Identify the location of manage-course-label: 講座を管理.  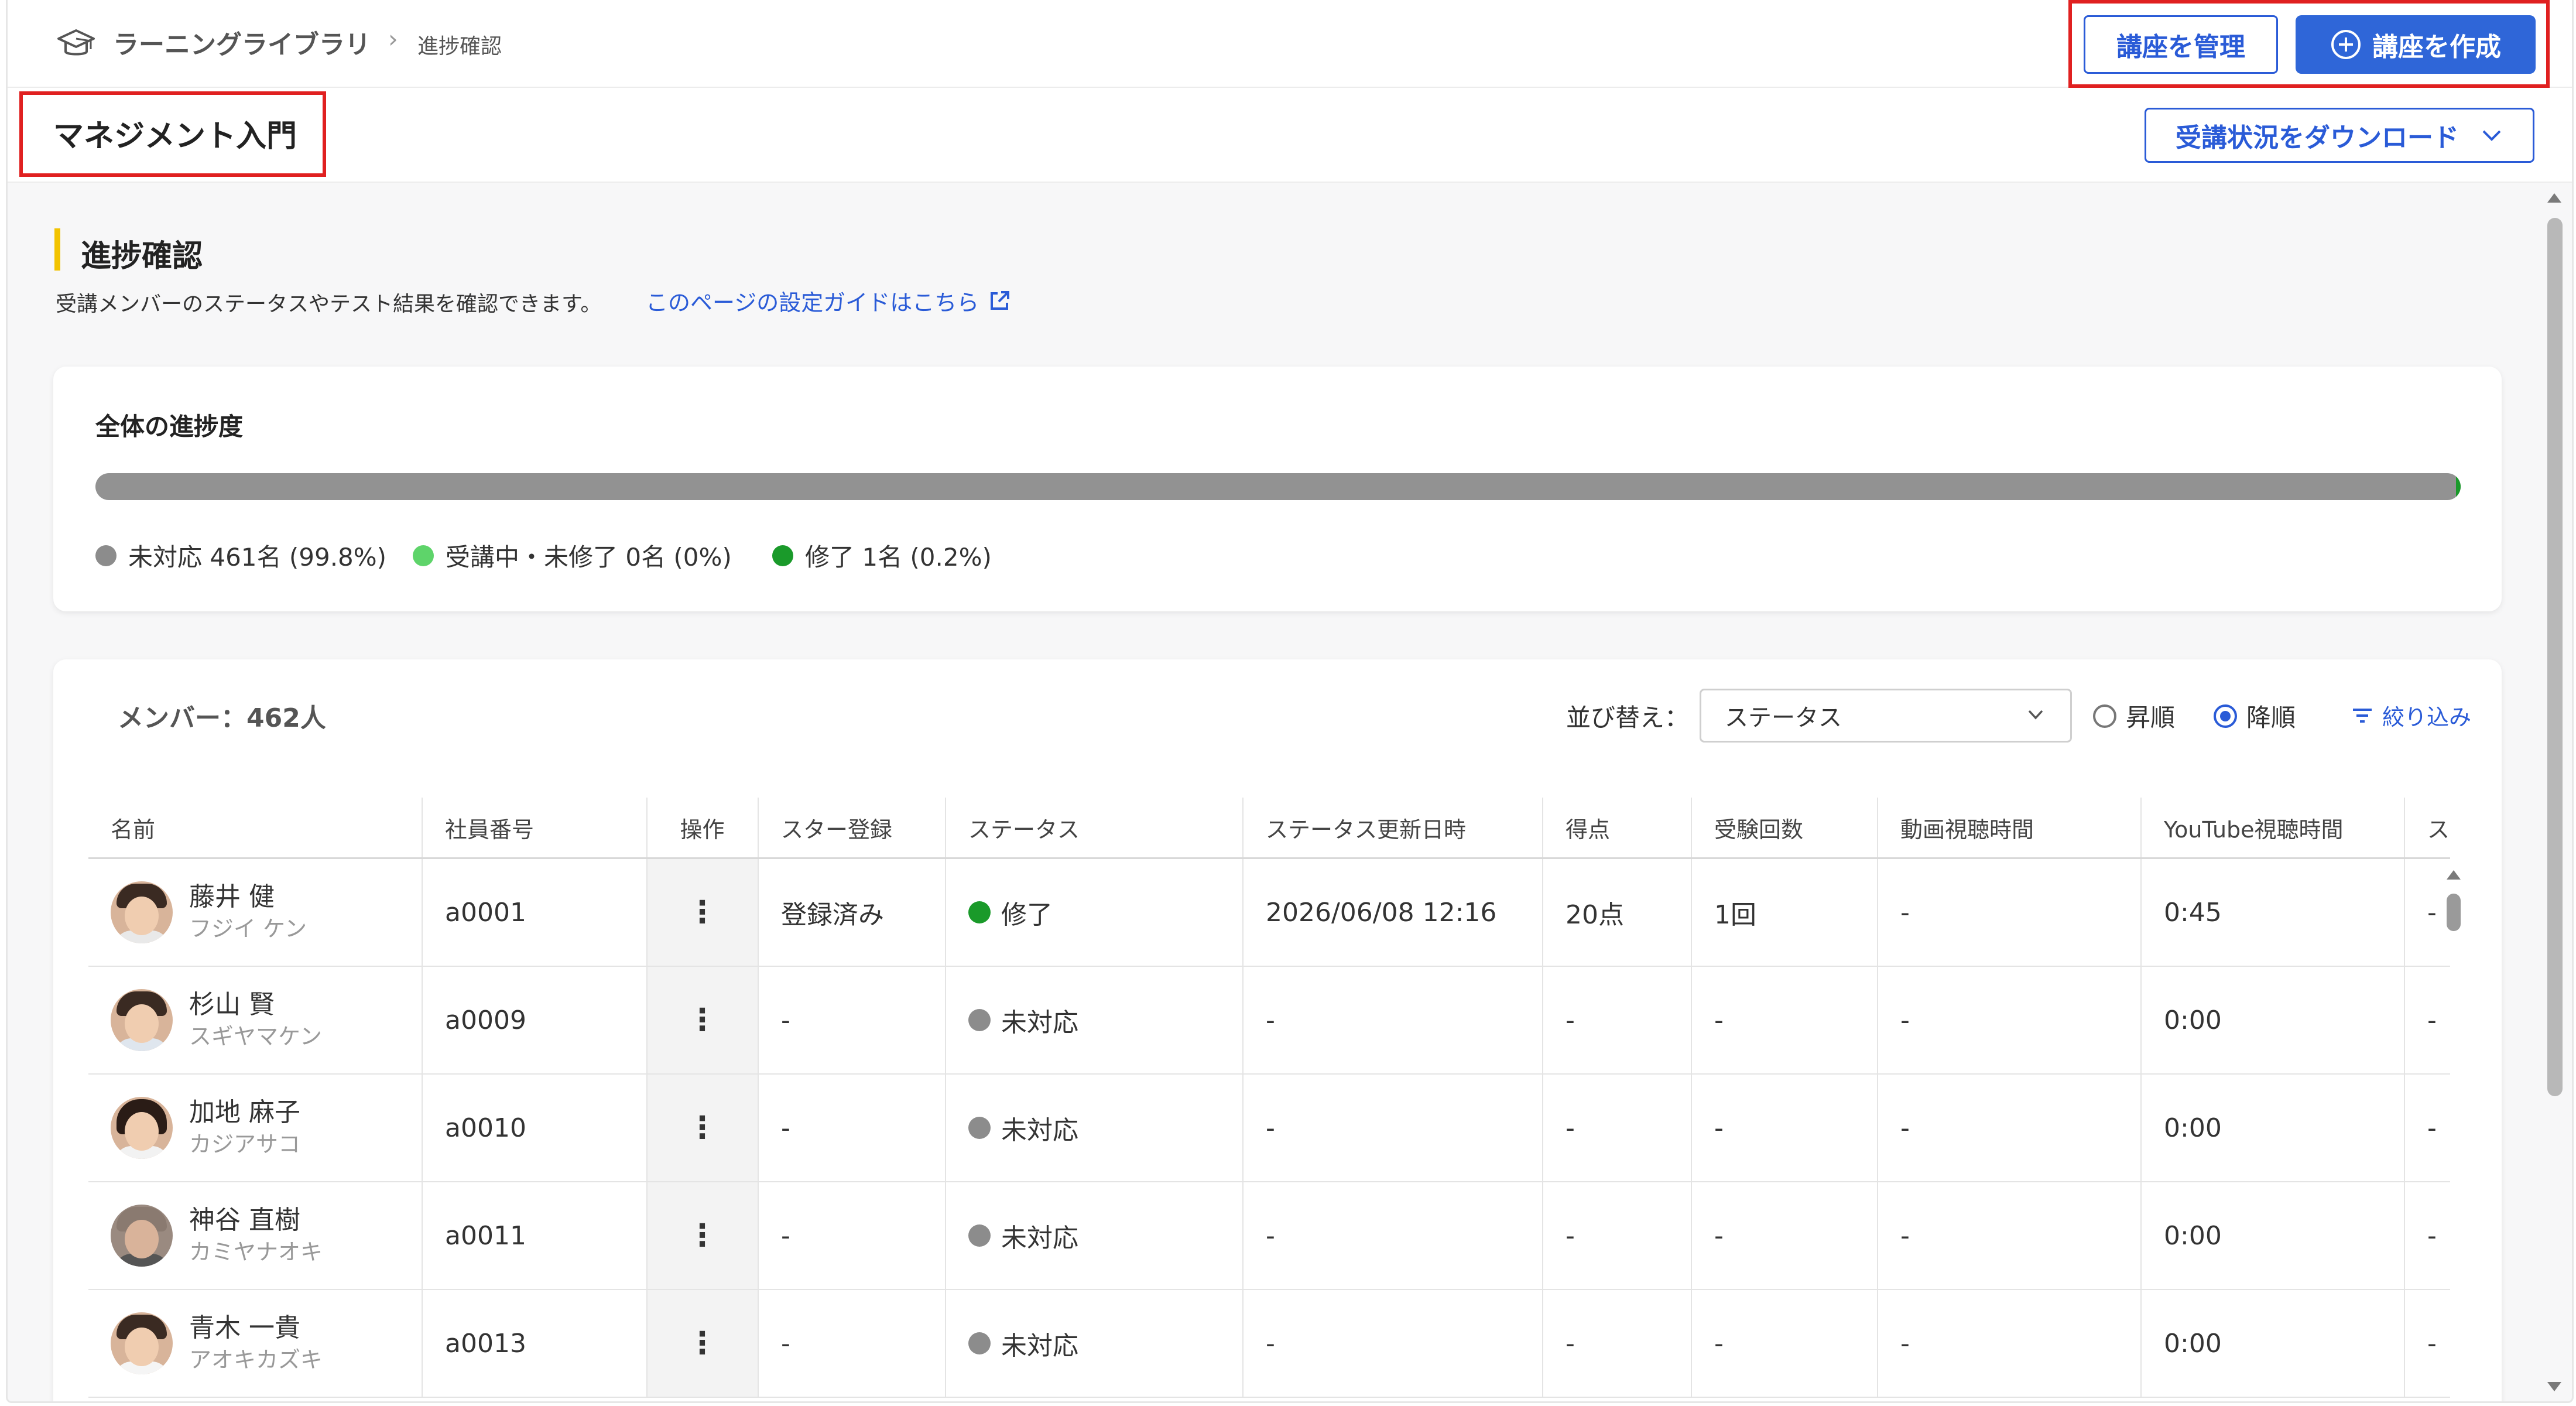
(2180, 47).